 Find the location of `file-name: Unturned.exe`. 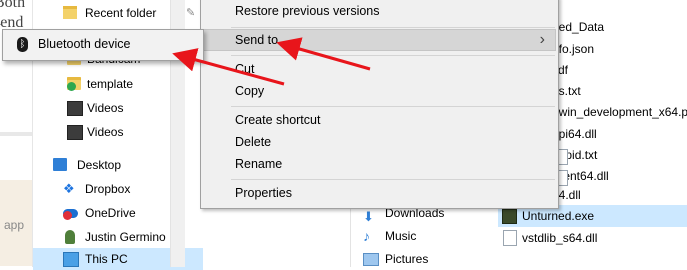

file-name: Unturned.exe is located at coordinates (558, 216).